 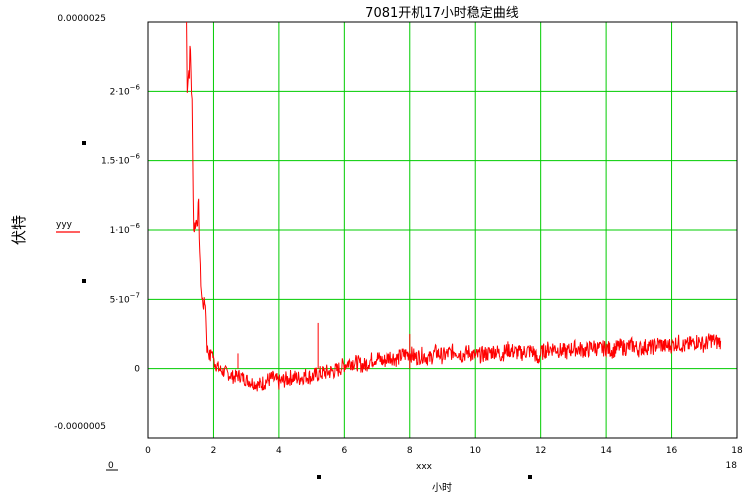 What do you see at coordinates (148, 451) in the screenshot?
I see `x-tick-label: 0` at bounding box center [148, 451].